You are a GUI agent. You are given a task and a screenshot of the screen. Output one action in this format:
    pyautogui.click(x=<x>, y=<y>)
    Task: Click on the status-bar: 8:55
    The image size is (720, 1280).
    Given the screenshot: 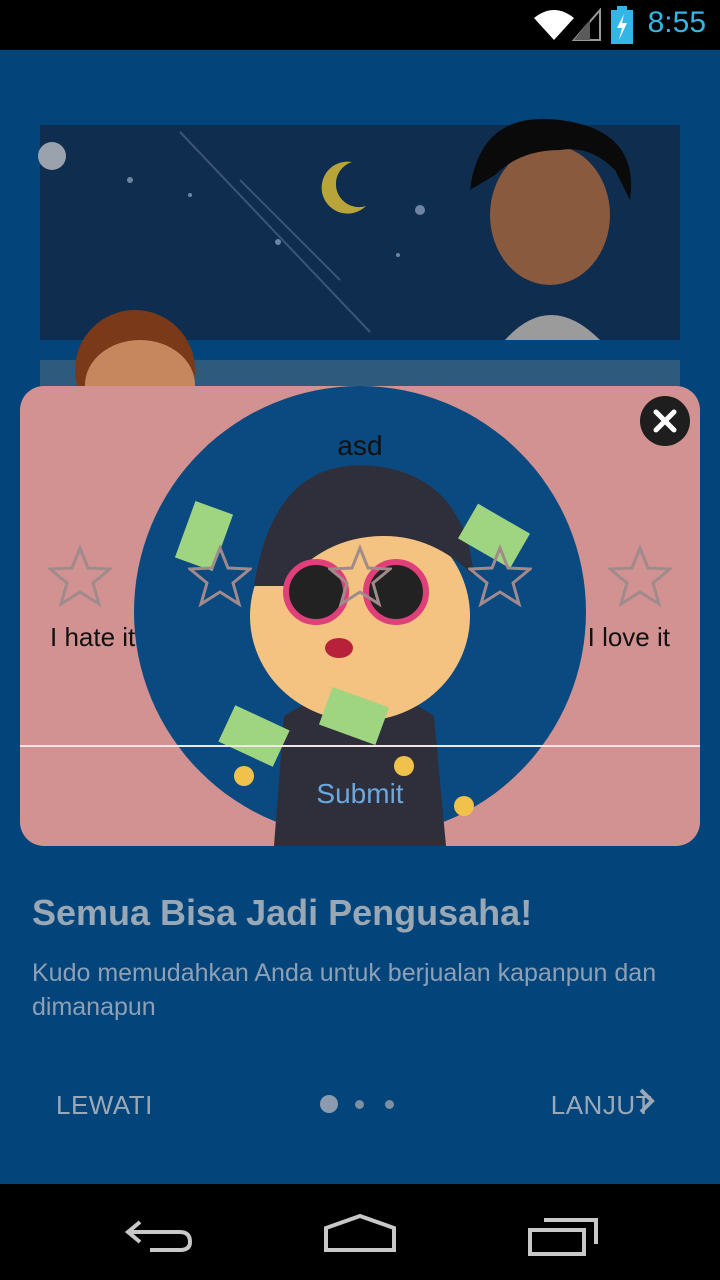 What is the action you would take?
    pyautogui.click(x=360, y=25)
    